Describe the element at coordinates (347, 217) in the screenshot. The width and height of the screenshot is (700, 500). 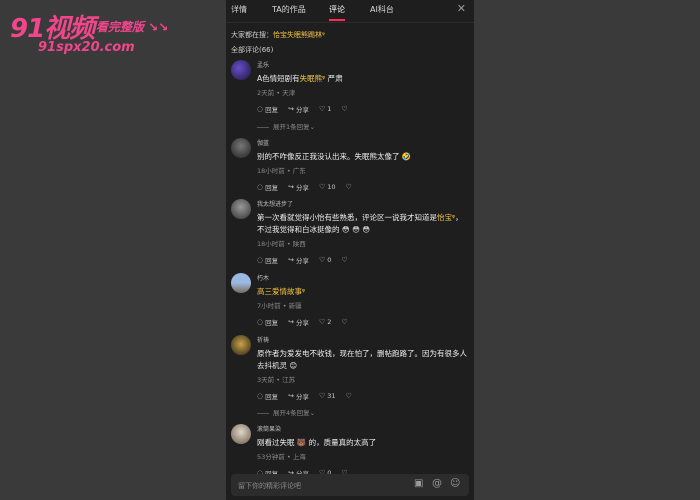
I see `comment-text-part: 第一次看就觉得小怡有些熟悉，评论区一说我才知道是` at that location.